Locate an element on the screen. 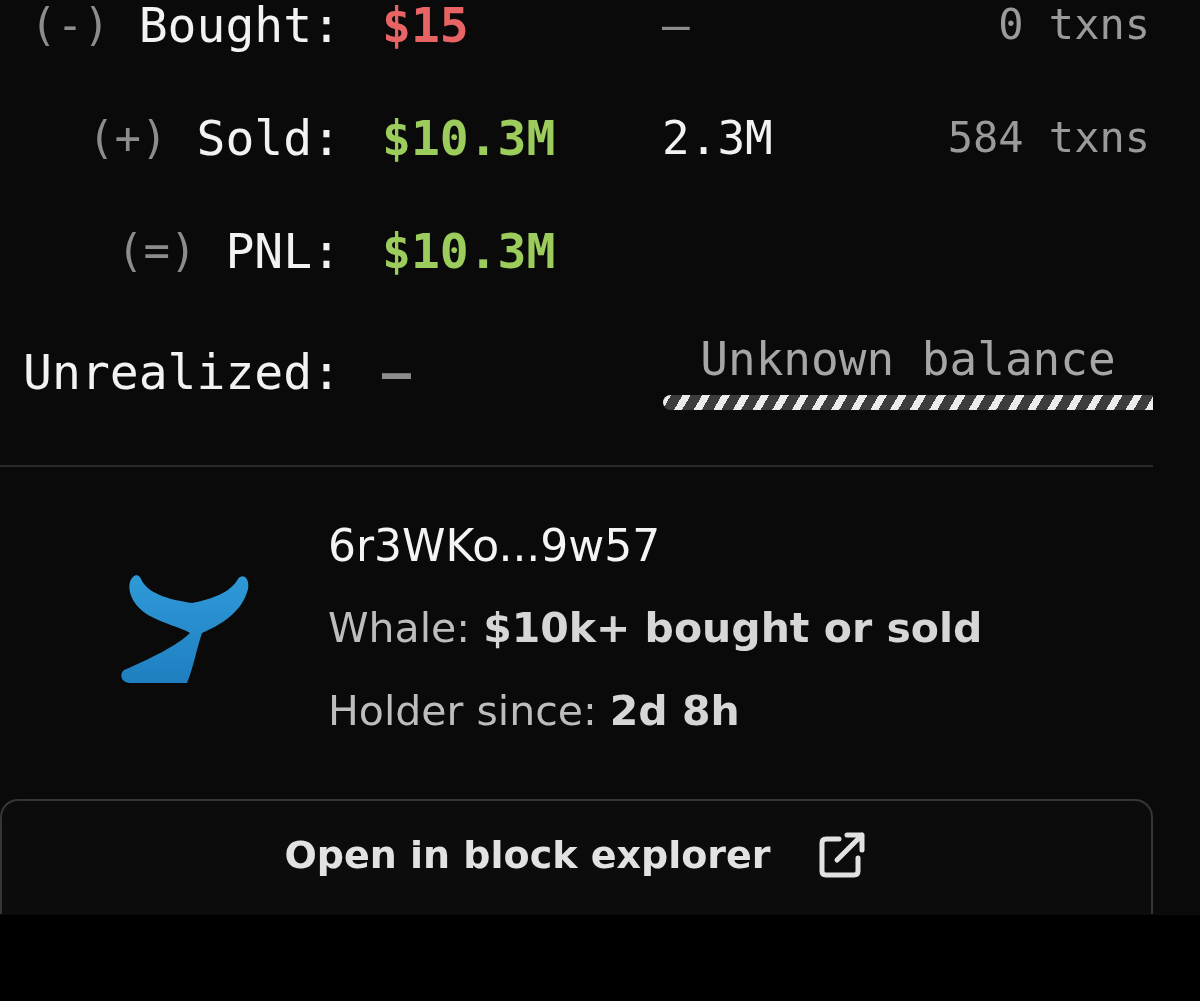 The height and width of the screenshot is (1001, 1200). balance-status-text: Unknown balance is located at coordinates (908, 358).